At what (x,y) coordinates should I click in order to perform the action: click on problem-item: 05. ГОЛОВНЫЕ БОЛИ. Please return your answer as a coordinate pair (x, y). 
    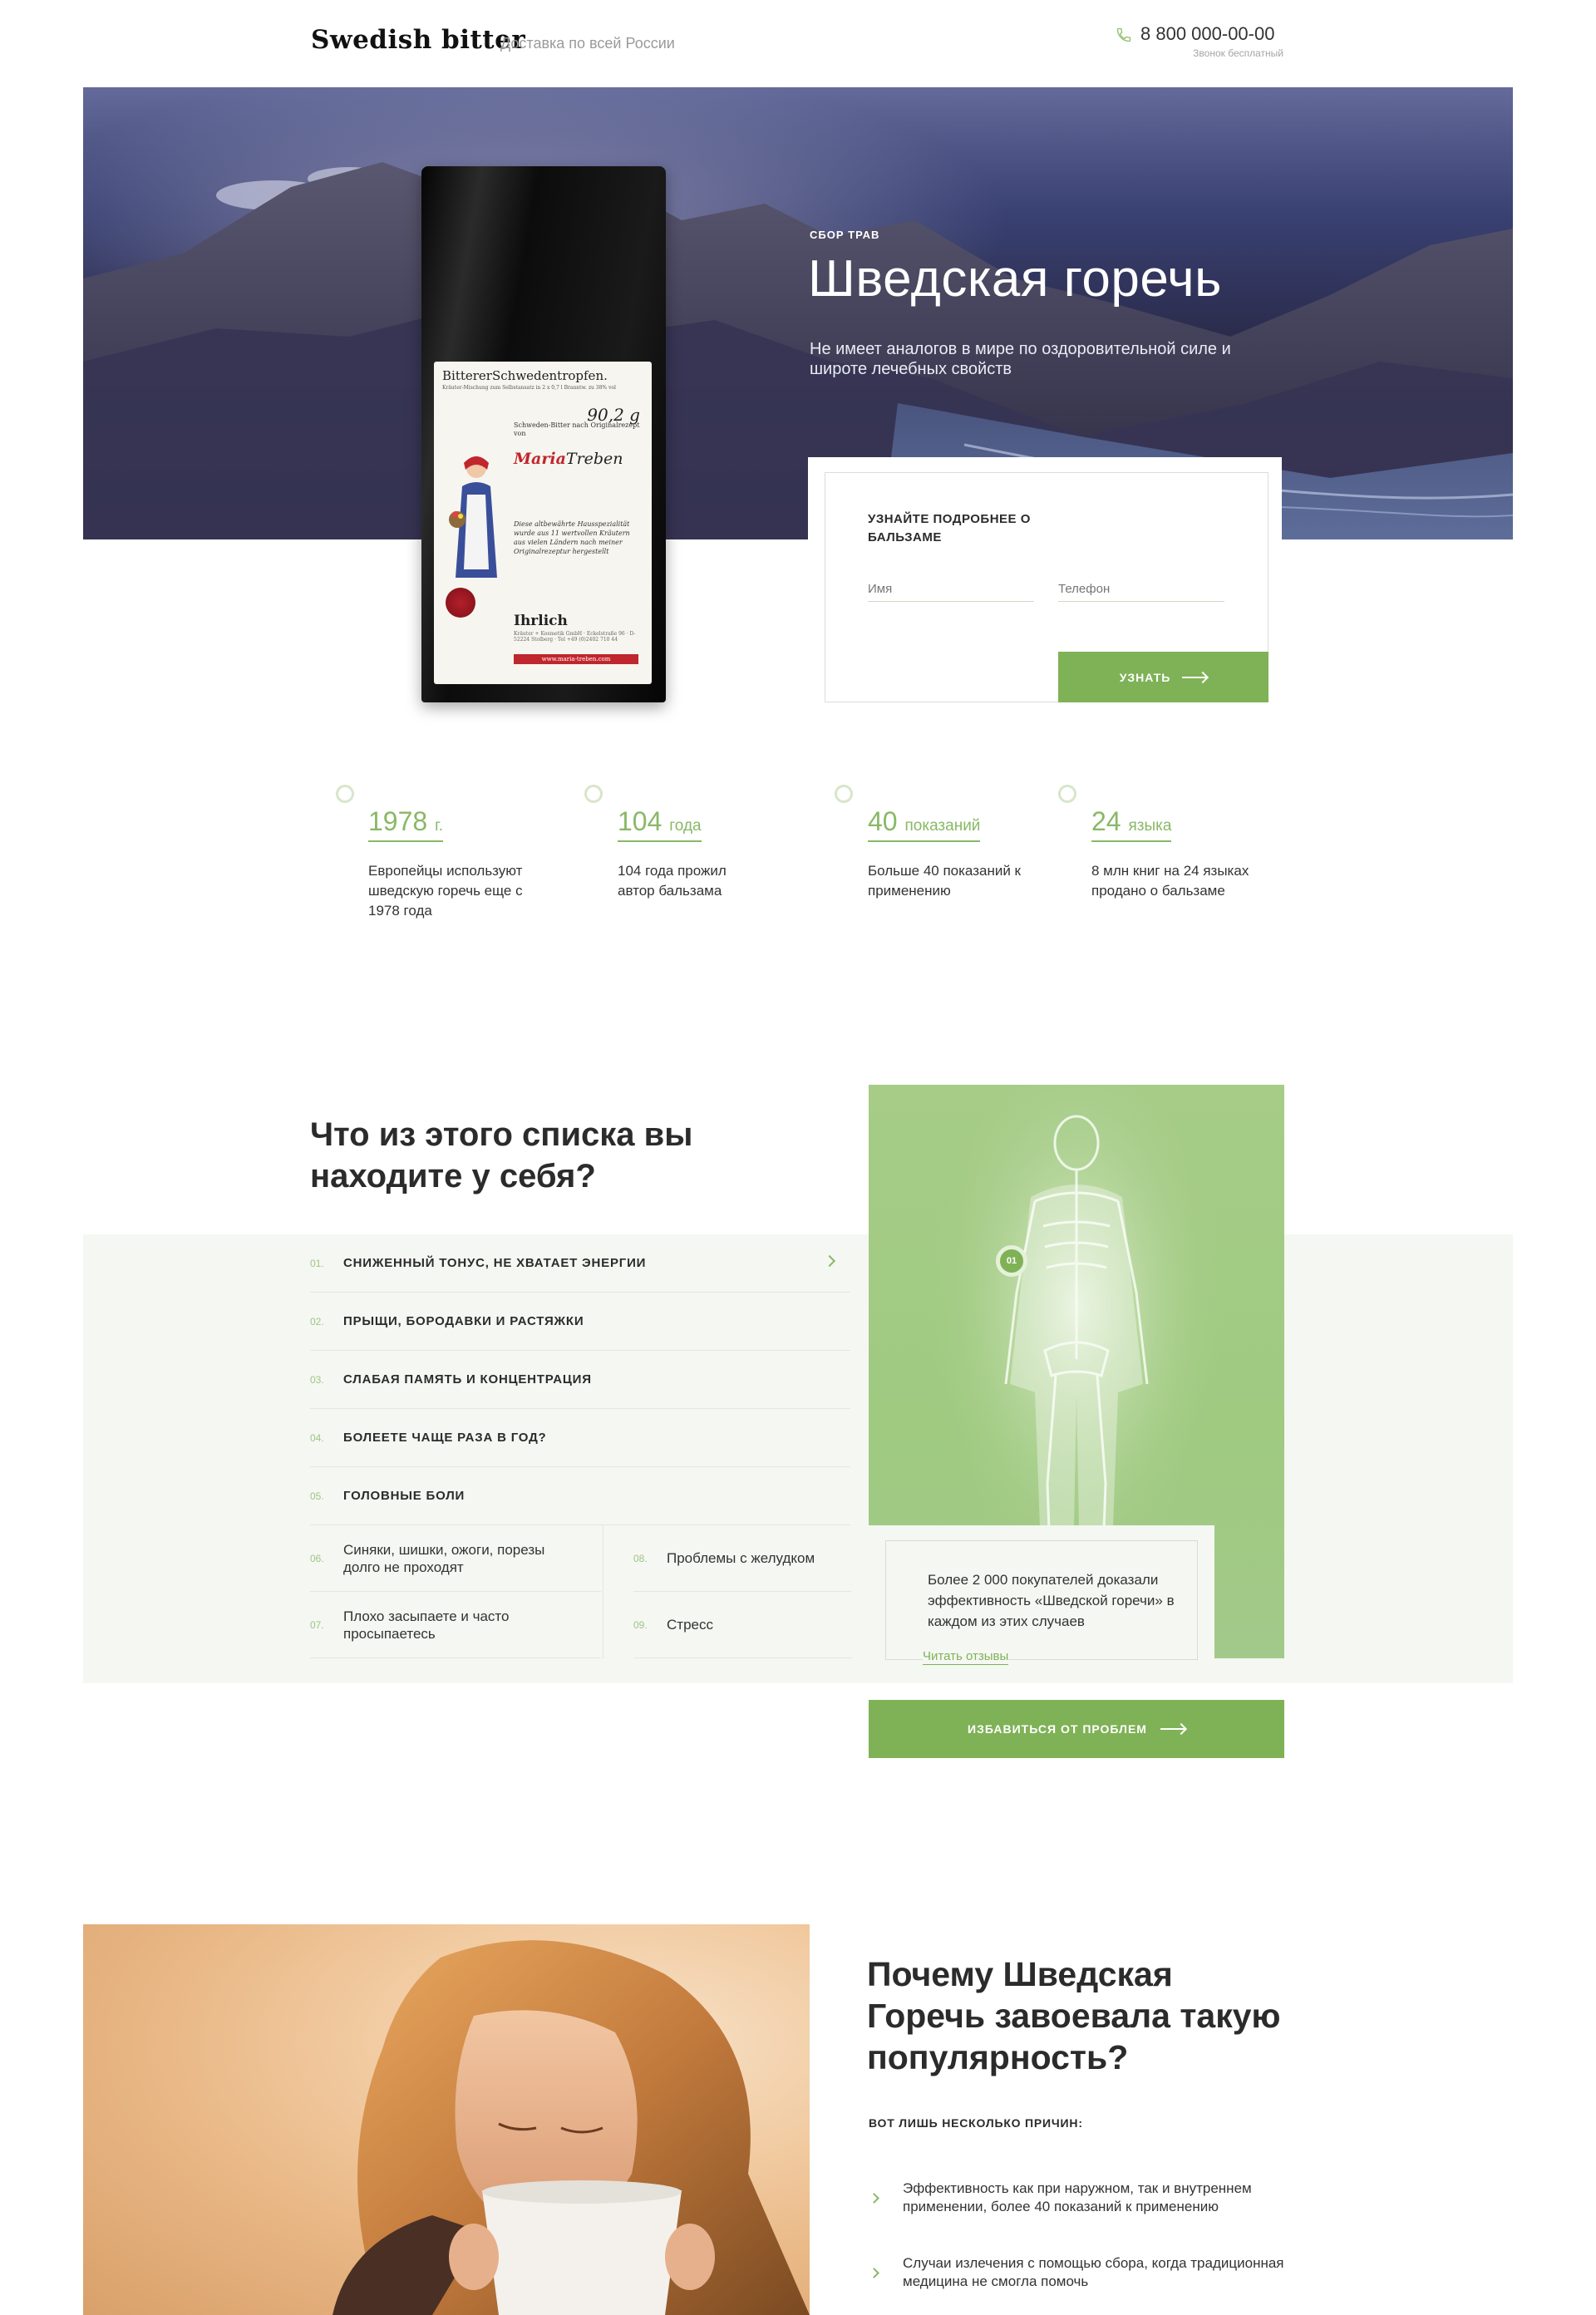
    Looking at the image, I should click on (580, 1496).